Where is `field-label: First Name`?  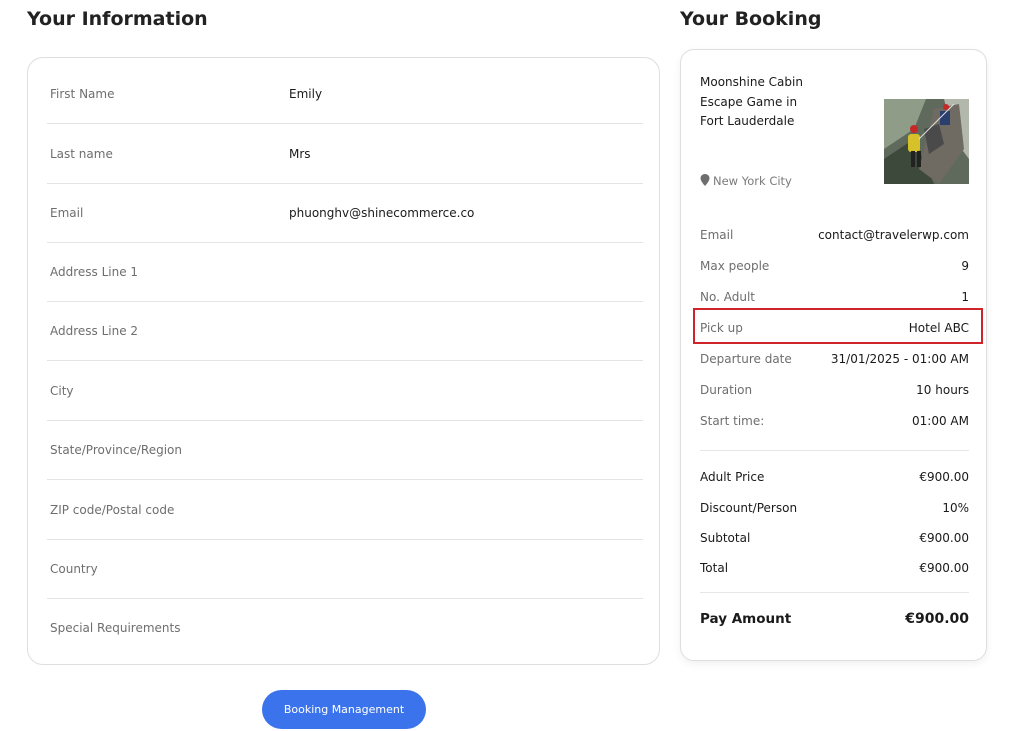 field-label: First Name is located at coordinates (82, 94).